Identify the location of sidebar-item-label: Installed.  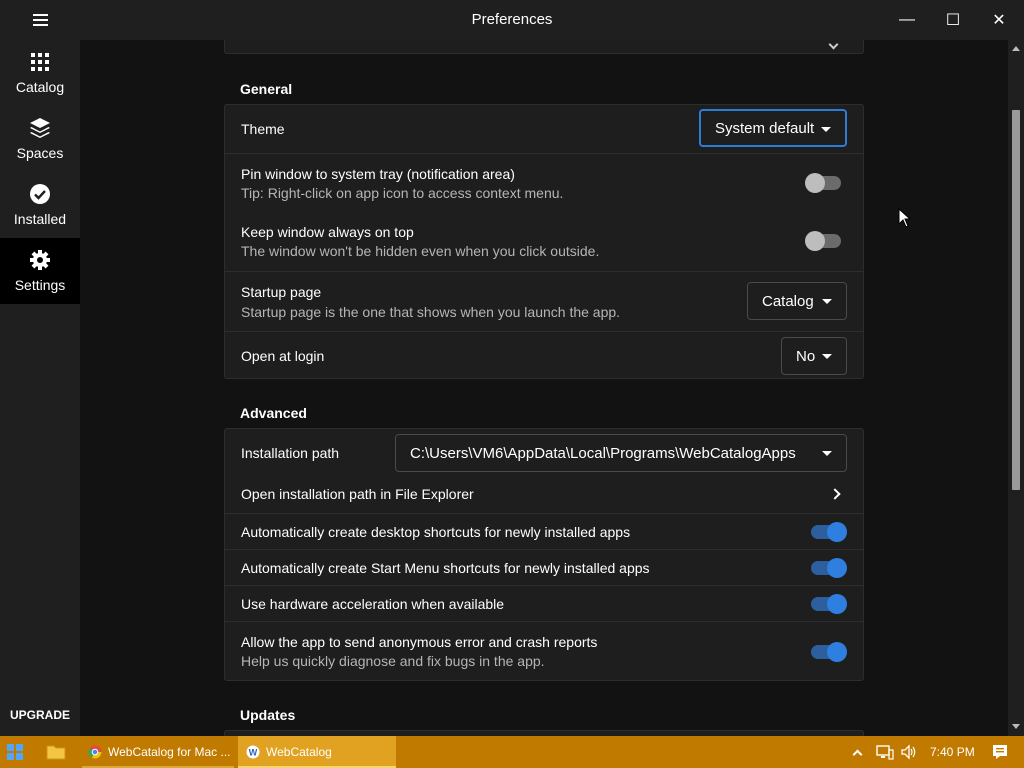
(40, 219).